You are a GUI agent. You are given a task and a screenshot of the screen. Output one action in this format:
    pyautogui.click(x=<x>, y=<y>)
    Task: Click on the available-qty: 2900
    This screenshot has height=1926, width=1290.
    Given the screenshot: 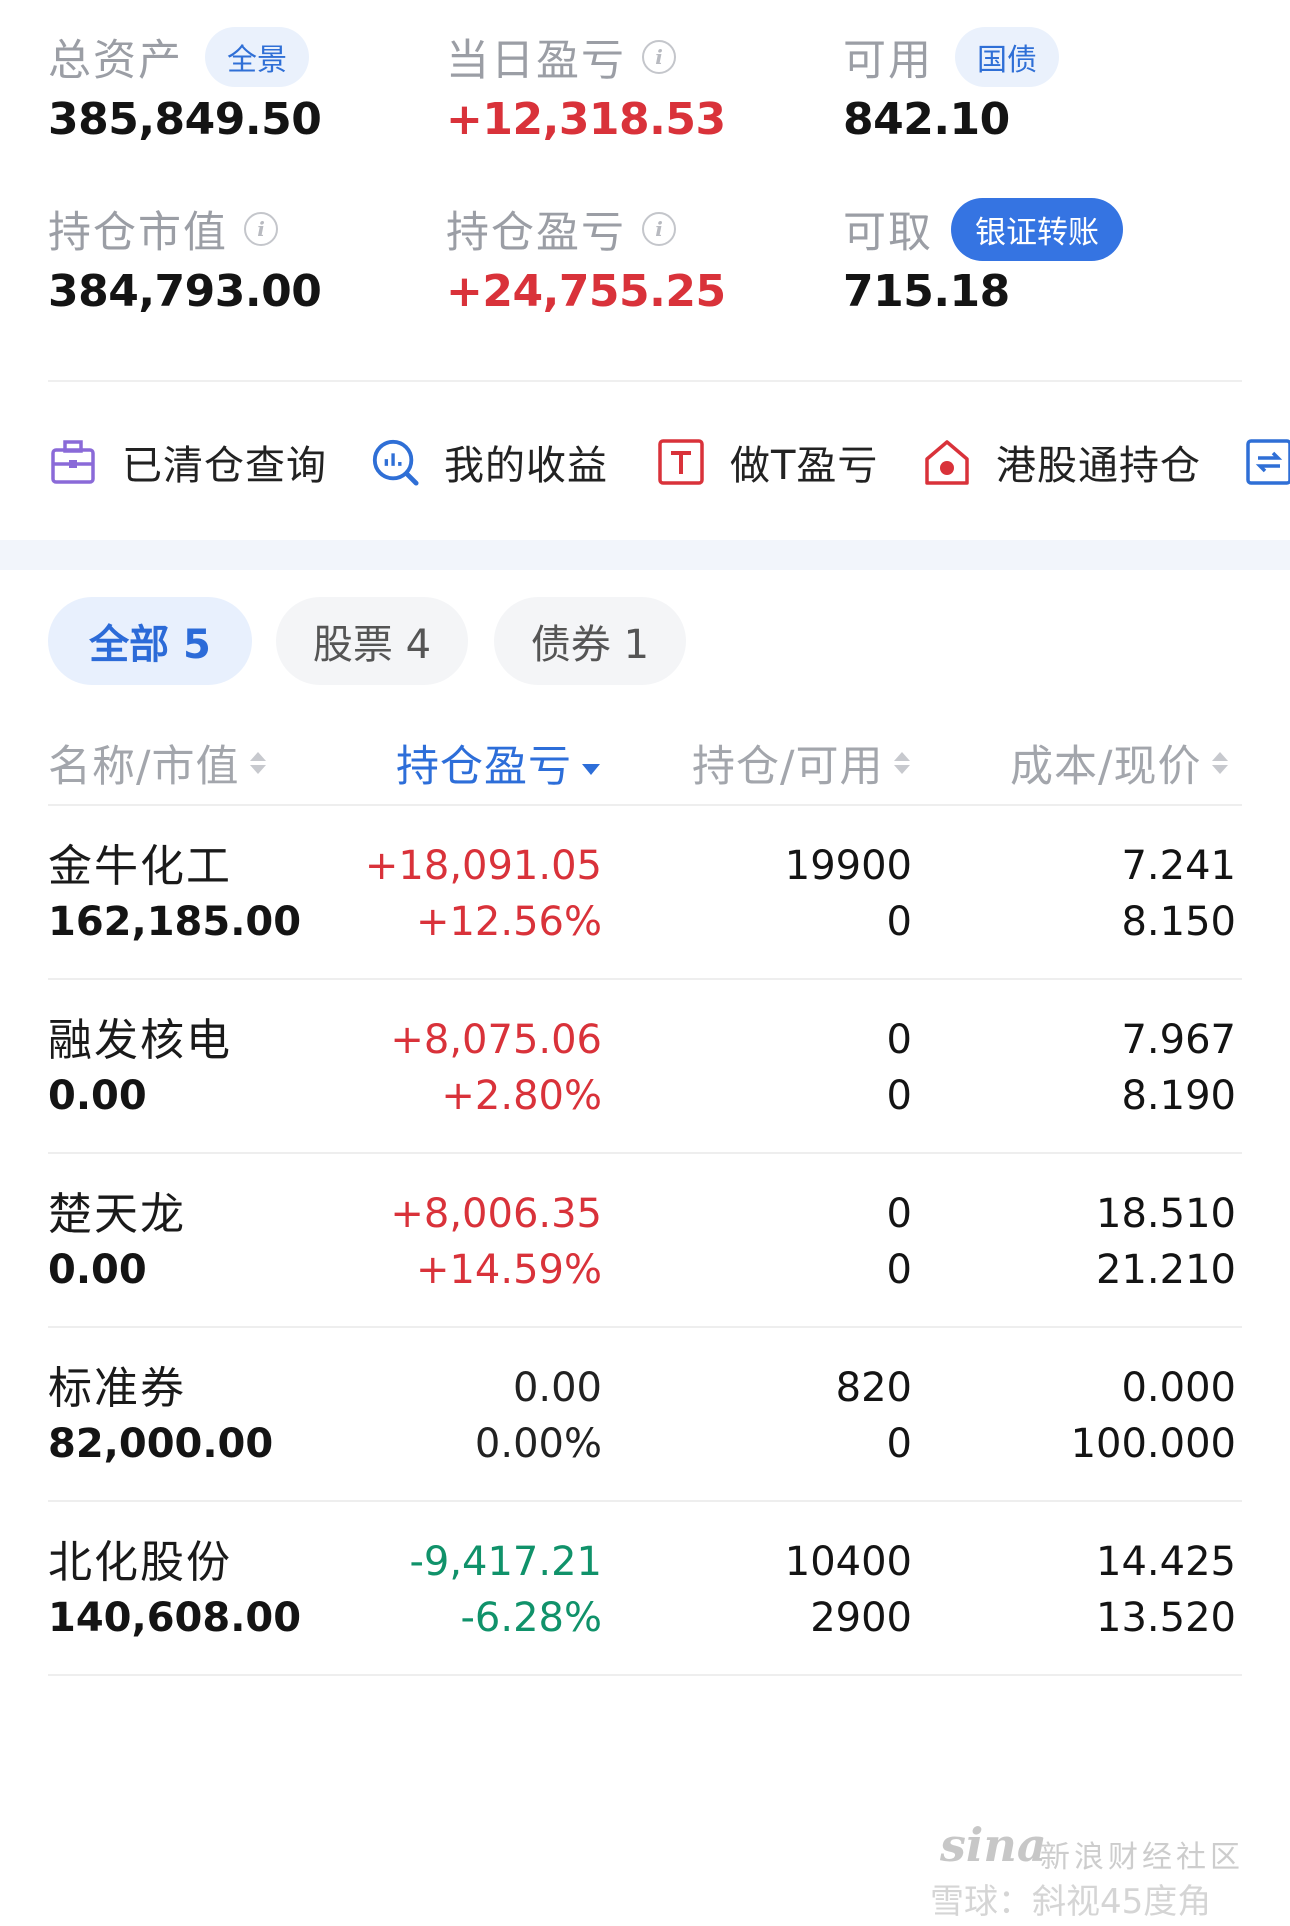 What is the action you would take?
    pyautogui.click(x=861, y=1618)
    